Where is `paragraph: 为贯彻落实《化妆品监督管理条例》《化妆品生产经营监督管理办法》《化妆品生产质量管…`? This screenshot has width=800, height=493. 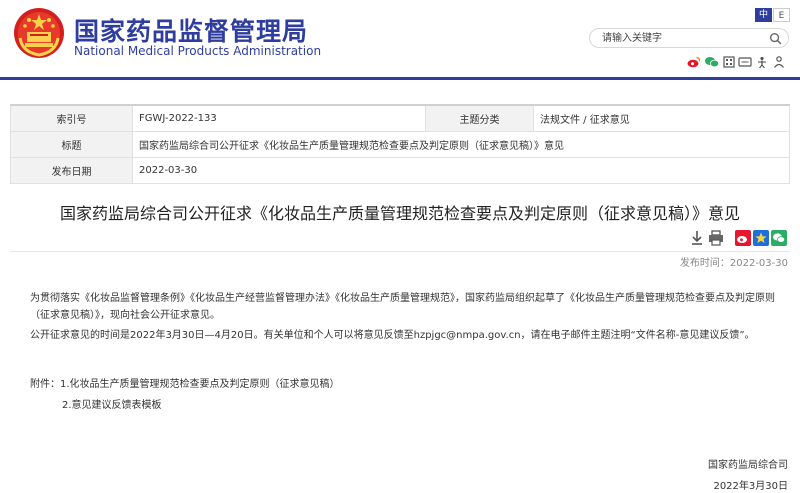 paragraph: 为贯彻落实《化妆品监督管理条例》《化妆品生产经营监督管理办法》《化妆品生产质量管… is located at coordinates (402, 307).